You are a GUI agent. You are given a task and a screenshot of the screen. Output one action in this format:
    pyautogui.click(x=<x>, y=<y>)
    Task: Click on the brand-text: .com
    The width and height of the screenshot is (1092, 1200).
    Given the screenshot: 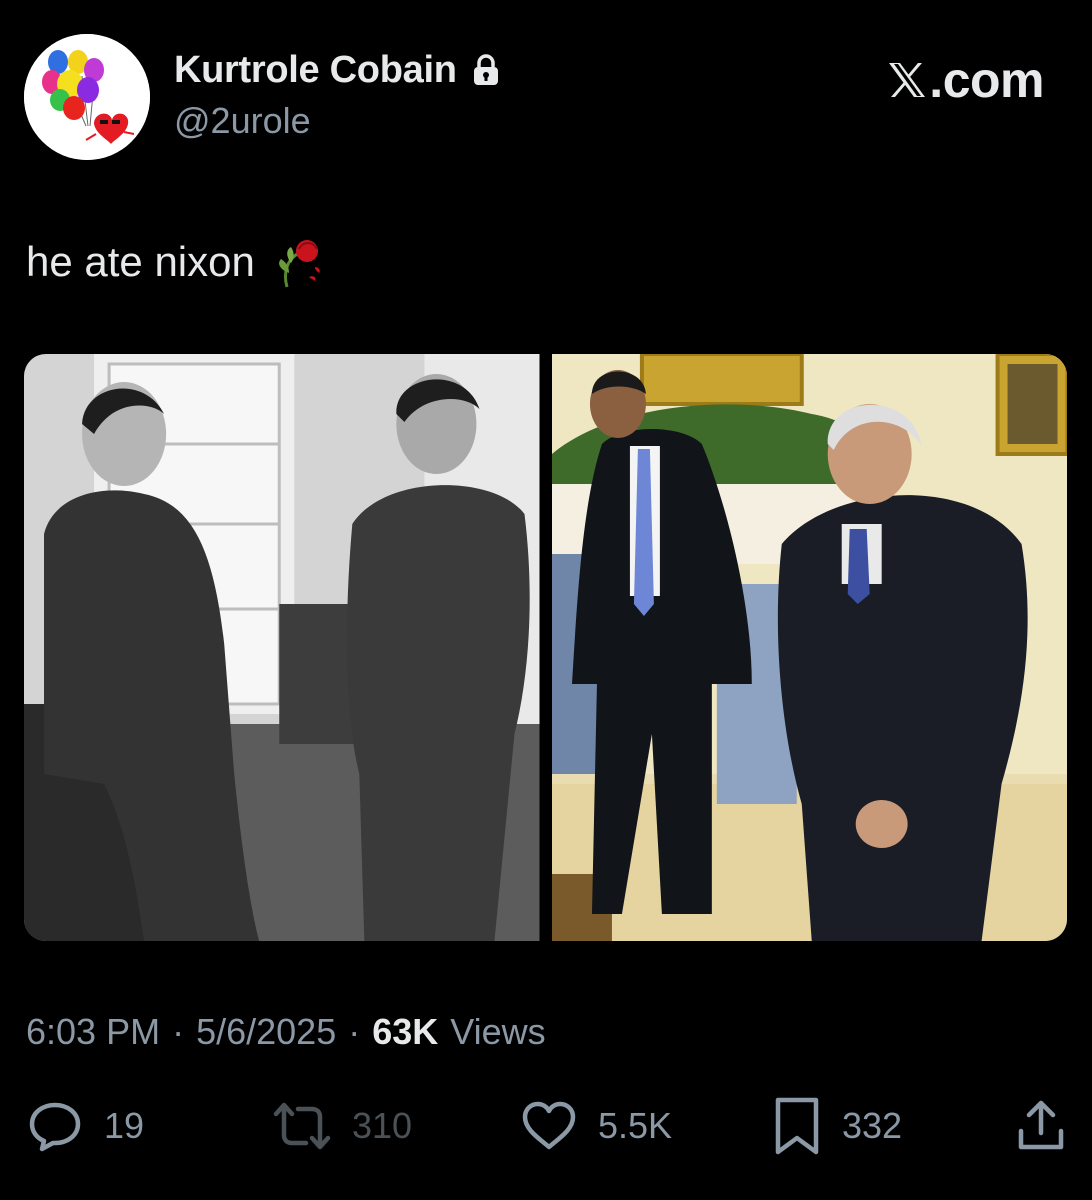 What is the action you would take?
    pyautogui.click(x=986, y=80)
    